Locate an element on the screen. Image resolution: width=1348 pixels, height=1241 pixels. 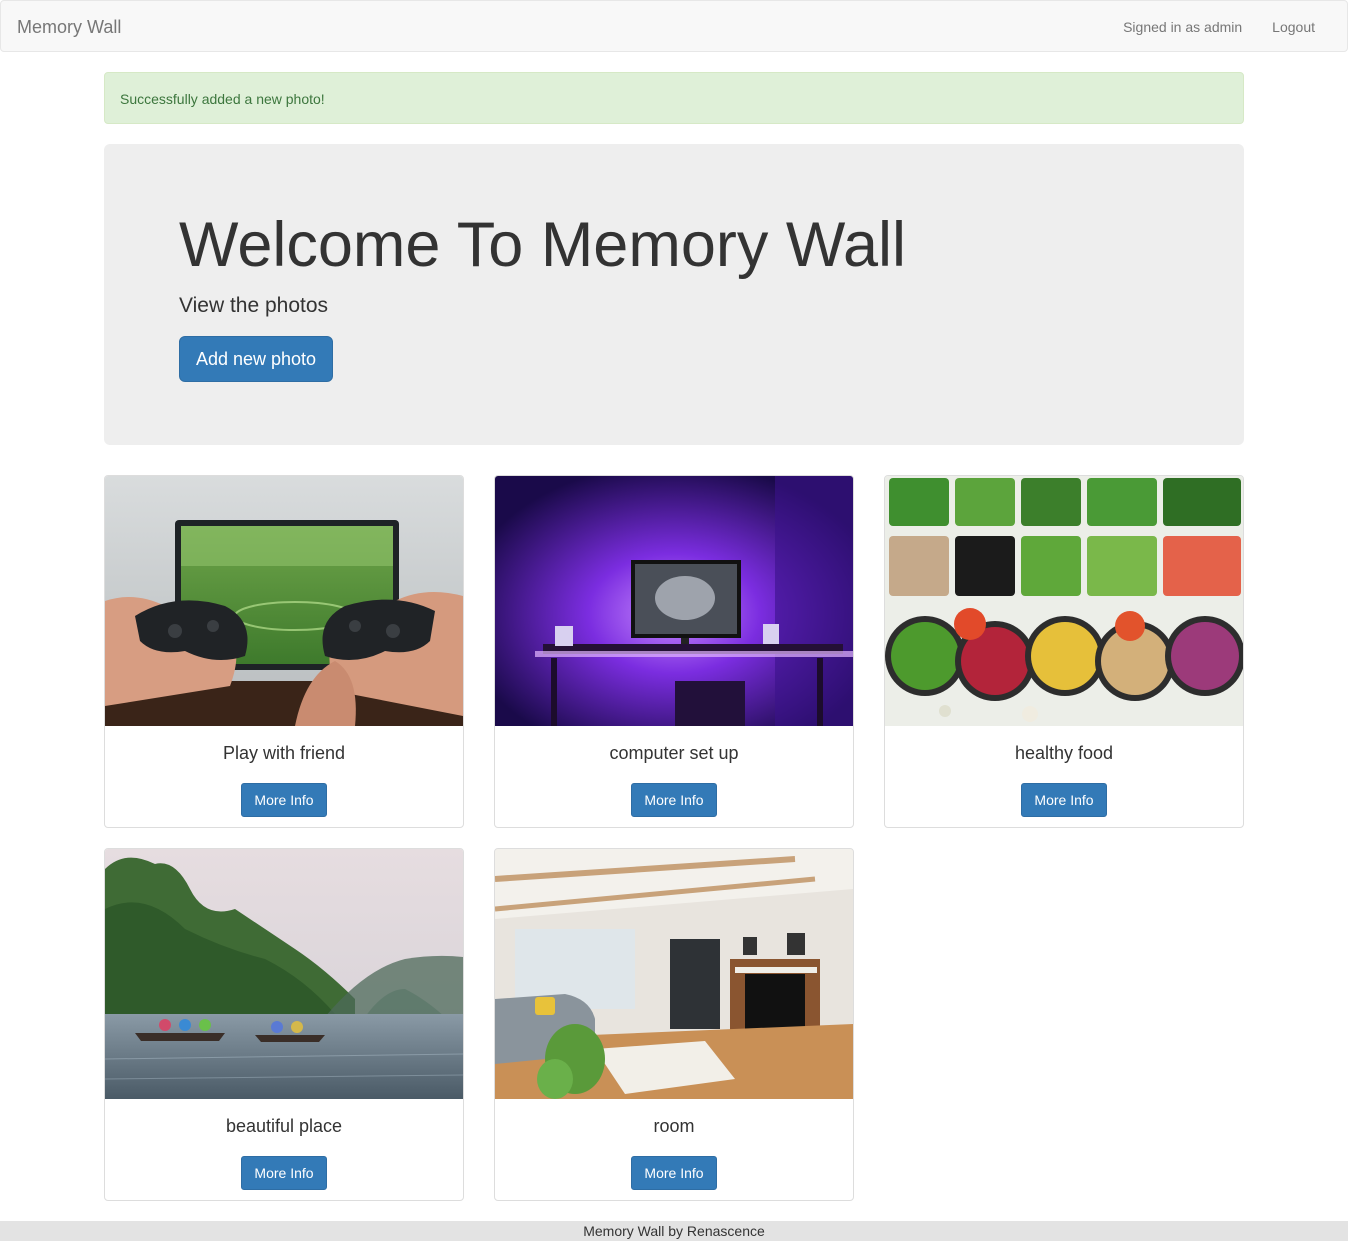
photo-title: computer set up is located at coordinates (674, 753).